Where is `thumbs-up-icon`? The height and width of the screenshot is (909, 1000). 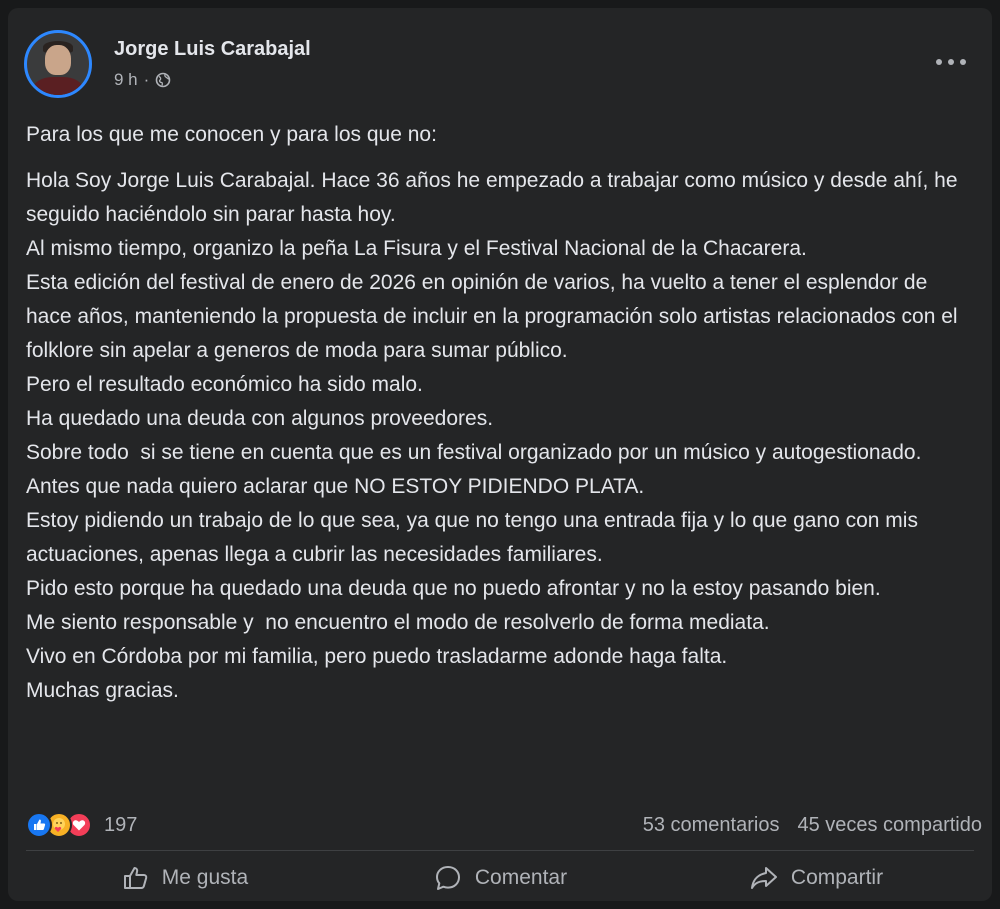 thumbs-up-icon is located at coordinates (135, 878).